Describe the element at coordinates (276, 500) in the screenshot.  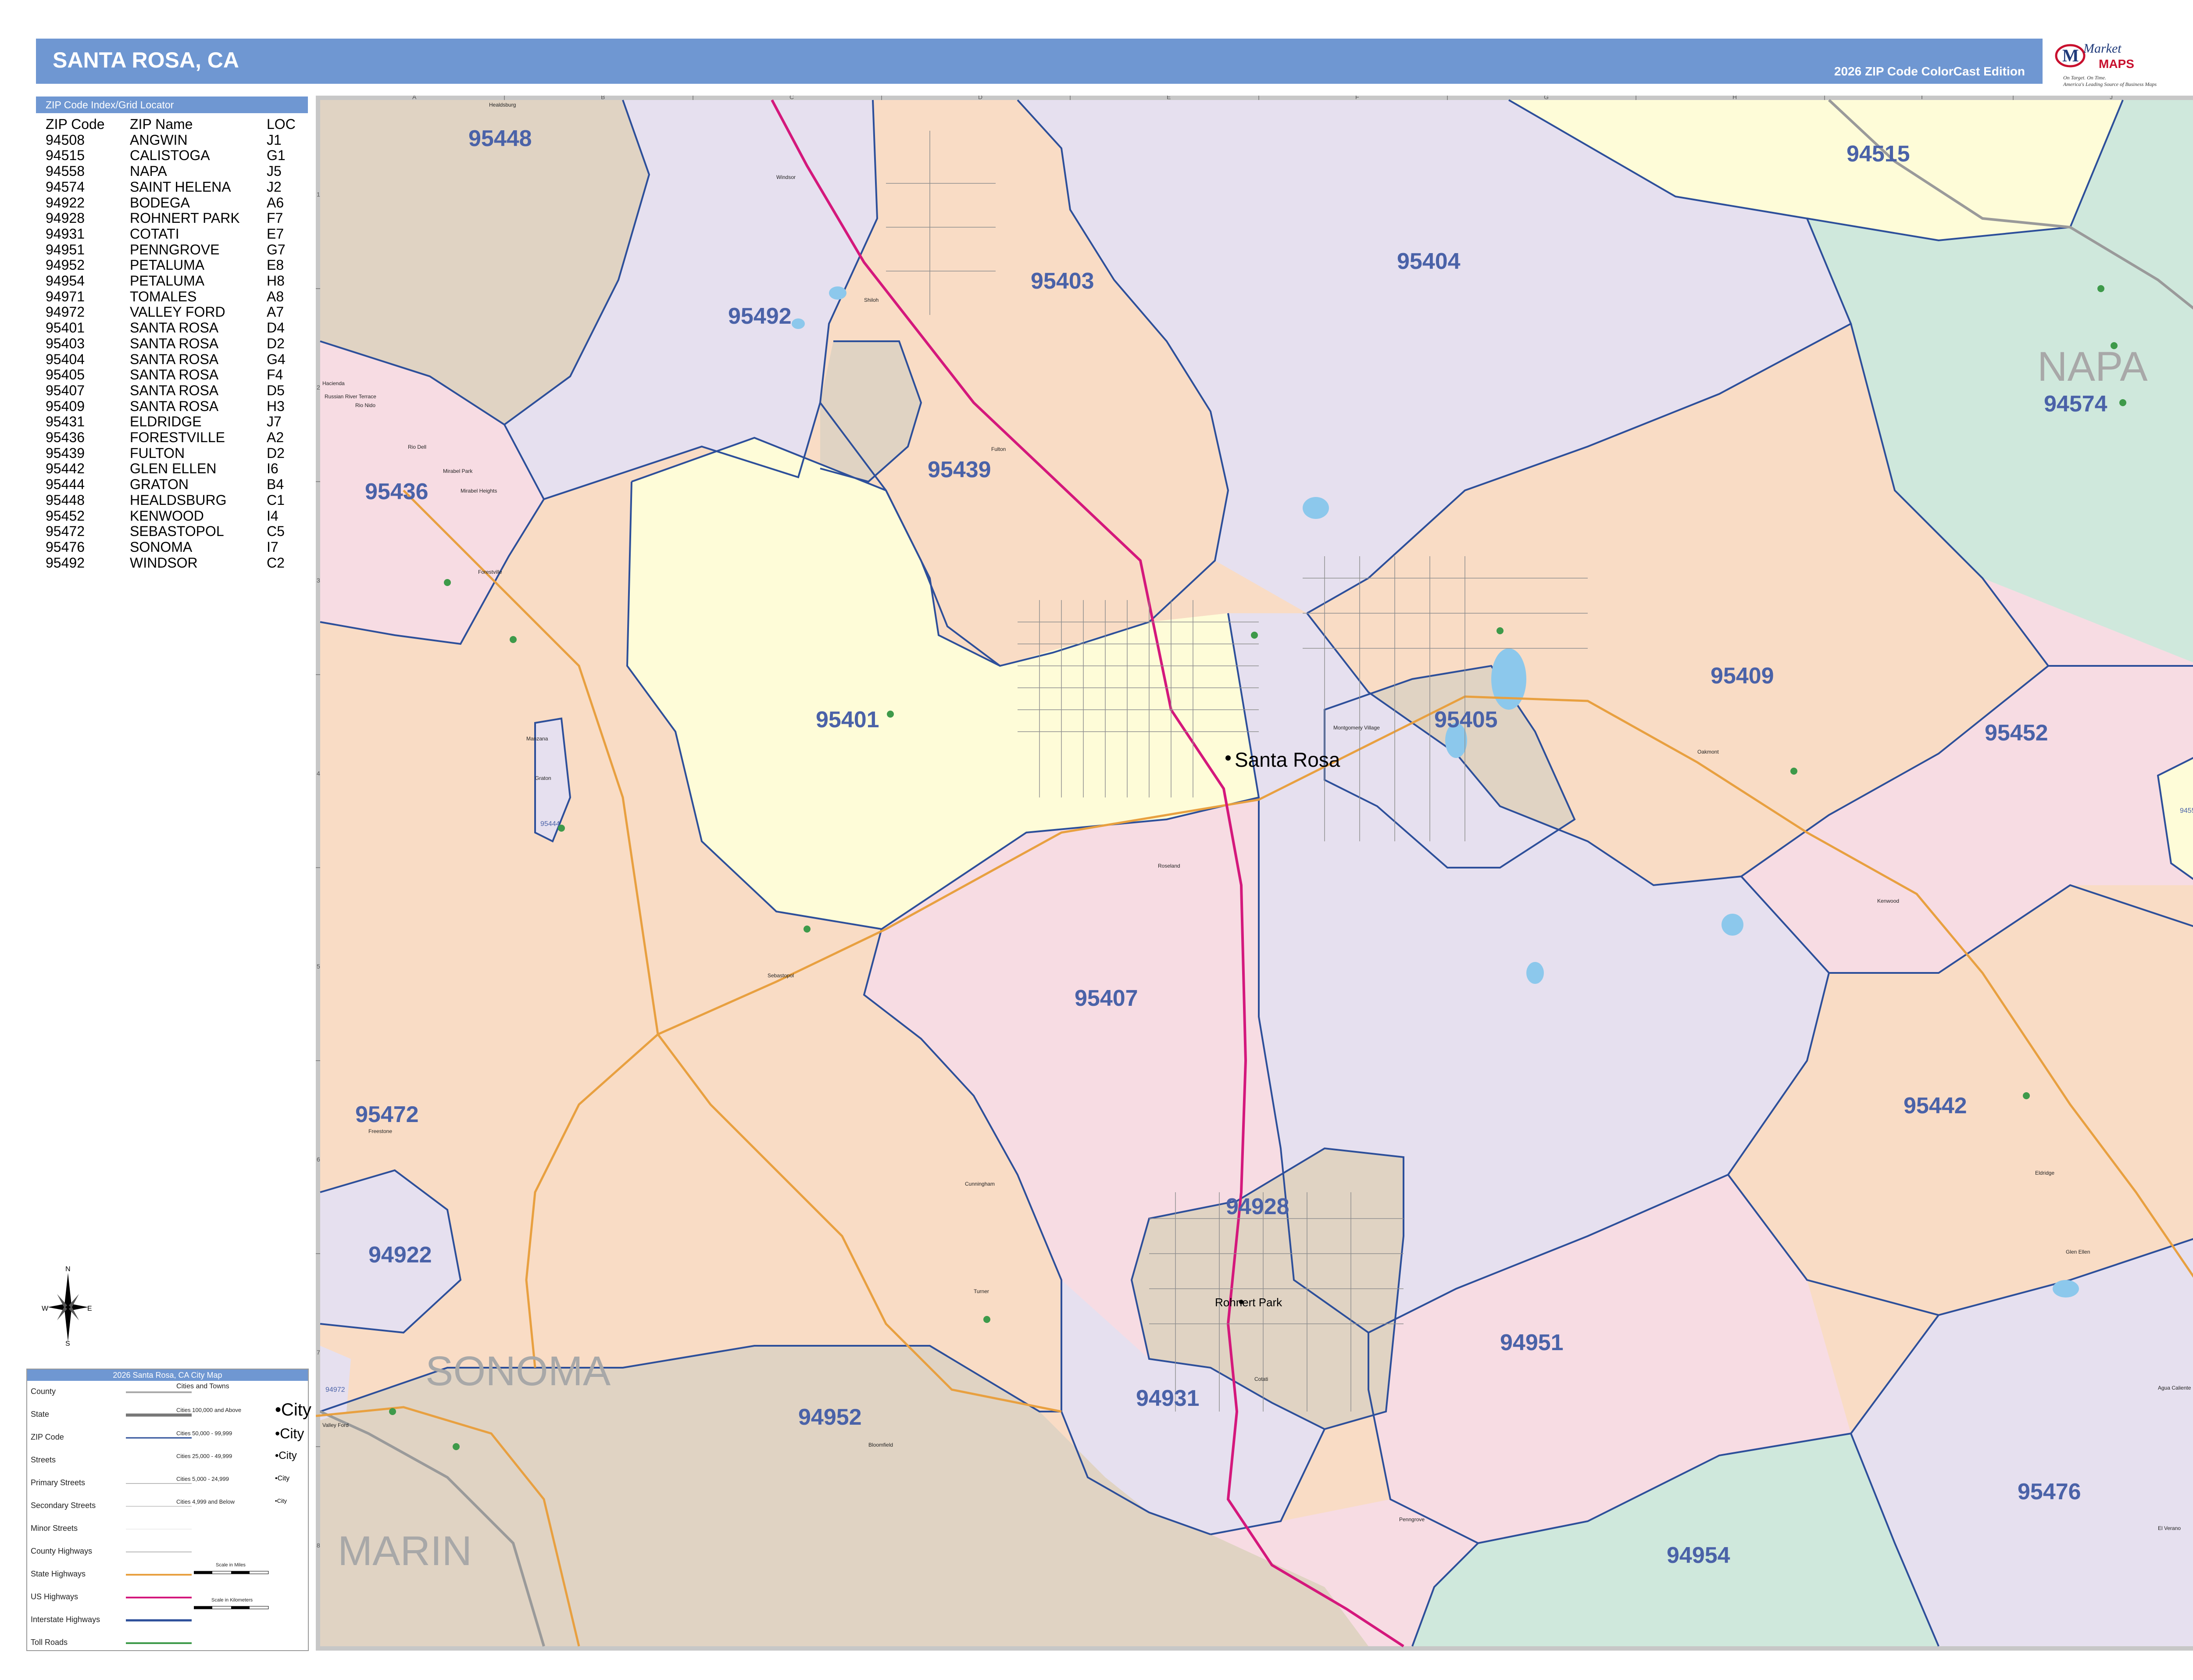
I see `loc-cell: C1` at that location.